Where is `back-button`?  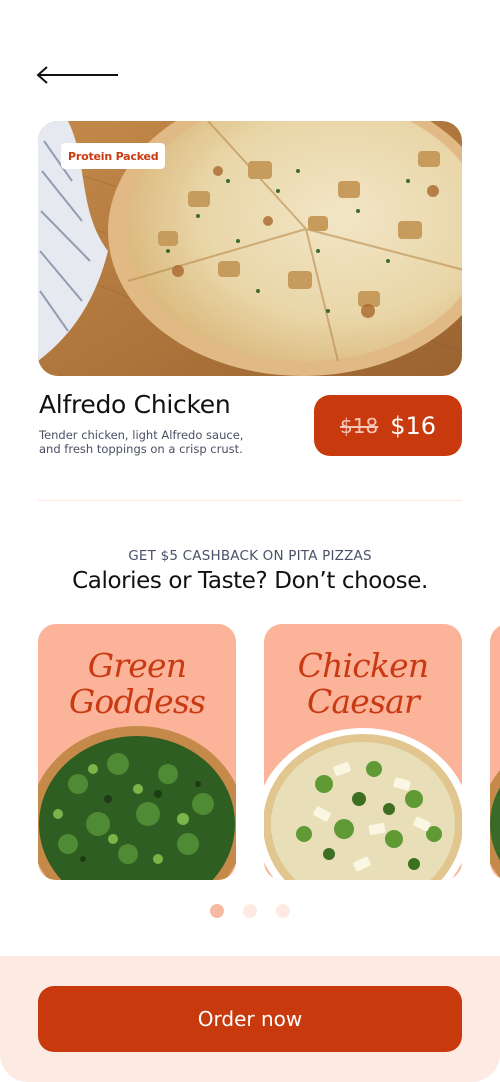
back-button is located at coordinates (78, 75).